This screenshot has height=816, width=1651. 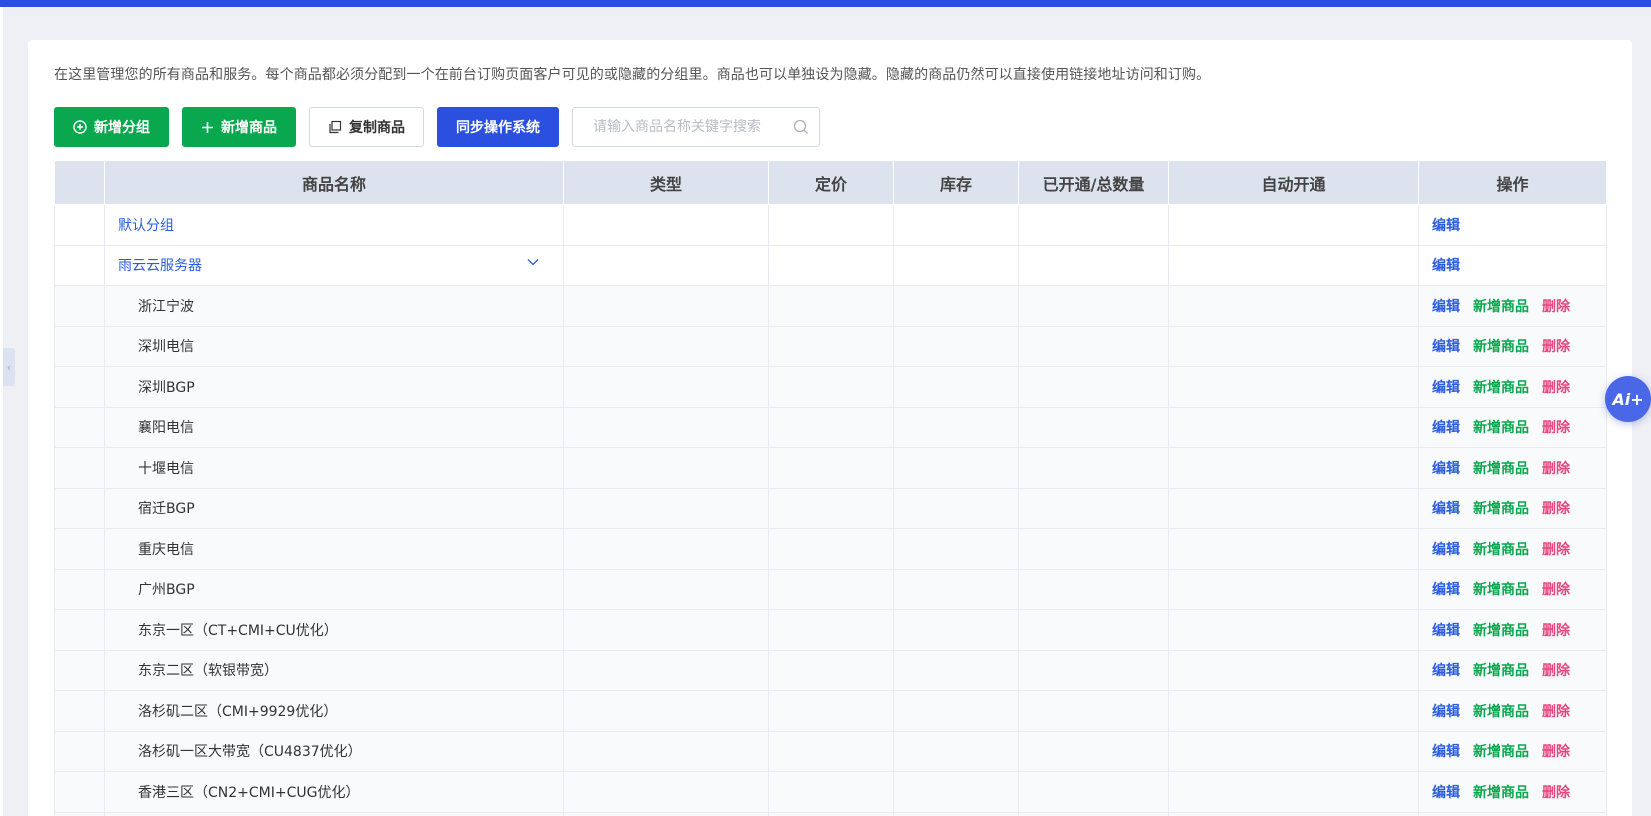 I want to click on toolbar: 新增分组 新增商品 复制商品 同步操作系统, so click(x=437, y=127).